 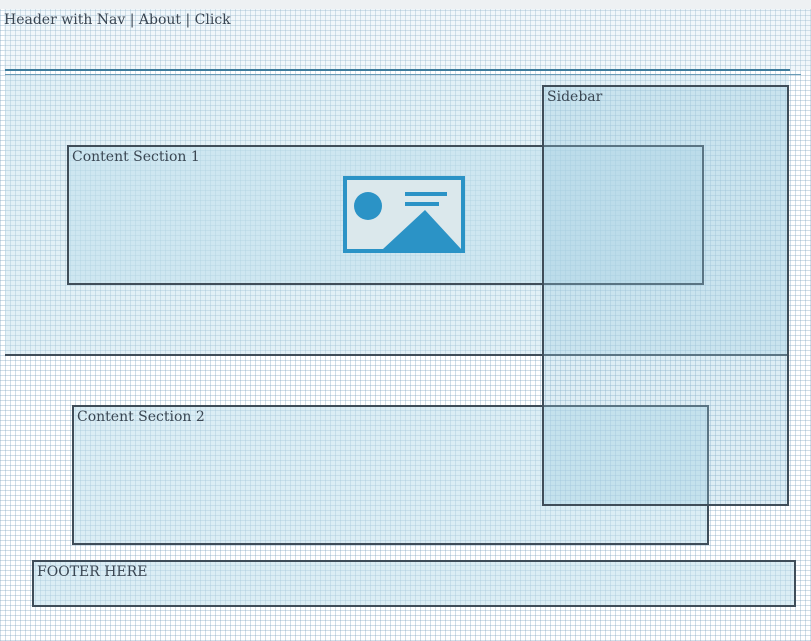 What do you see at coordinates (404, 214) in the screenshot?
I see `image-placeholder-icon` at bounding box center [404, 214].